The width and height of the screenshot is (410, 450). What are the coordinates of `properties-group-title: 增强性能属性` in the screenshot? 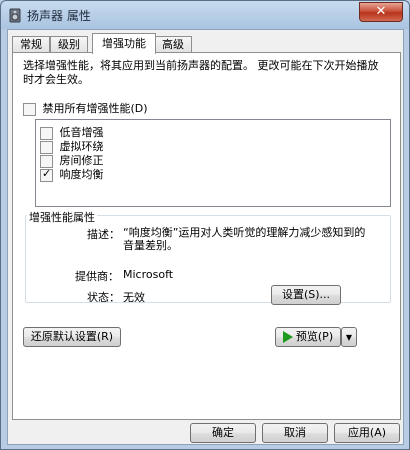 It's located at (62, 217).